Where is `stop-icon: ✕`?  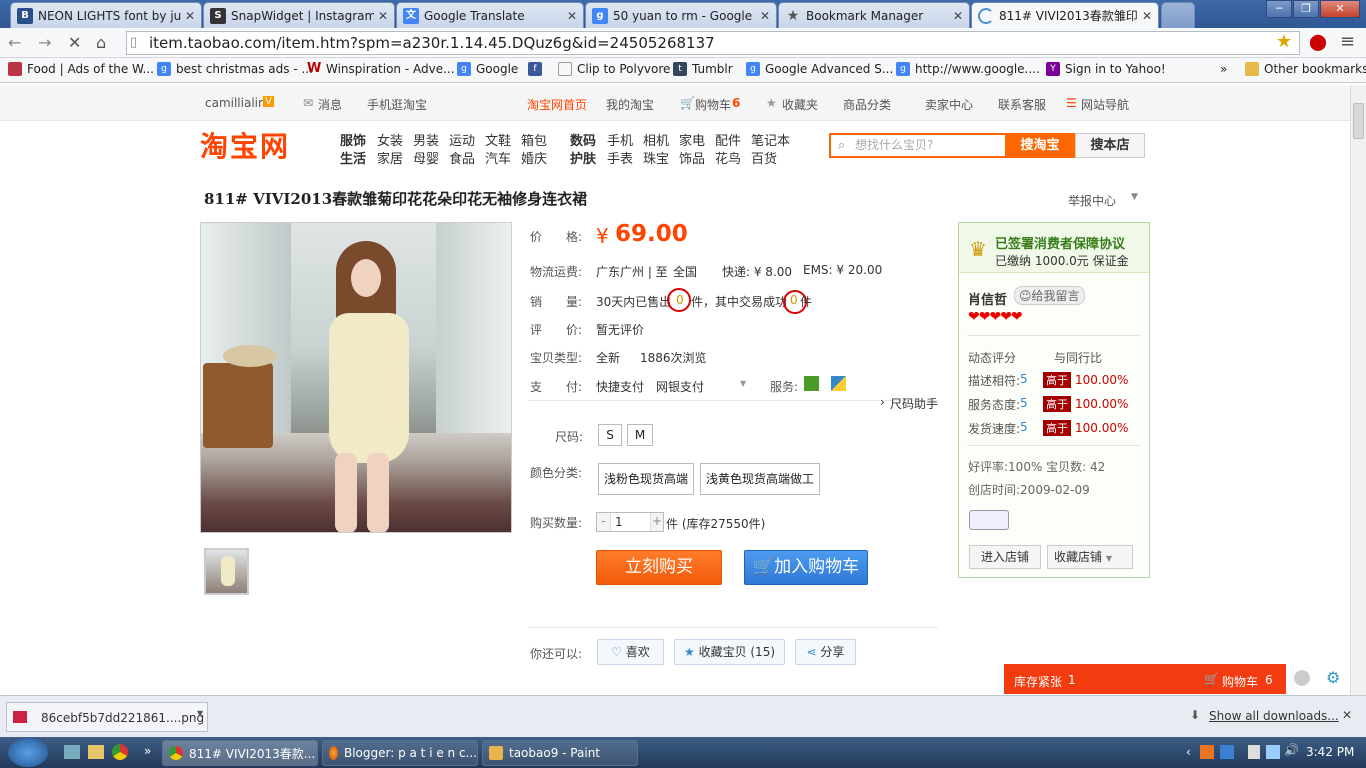 stop-icon: ✕ is located at coordinates (74, 42).